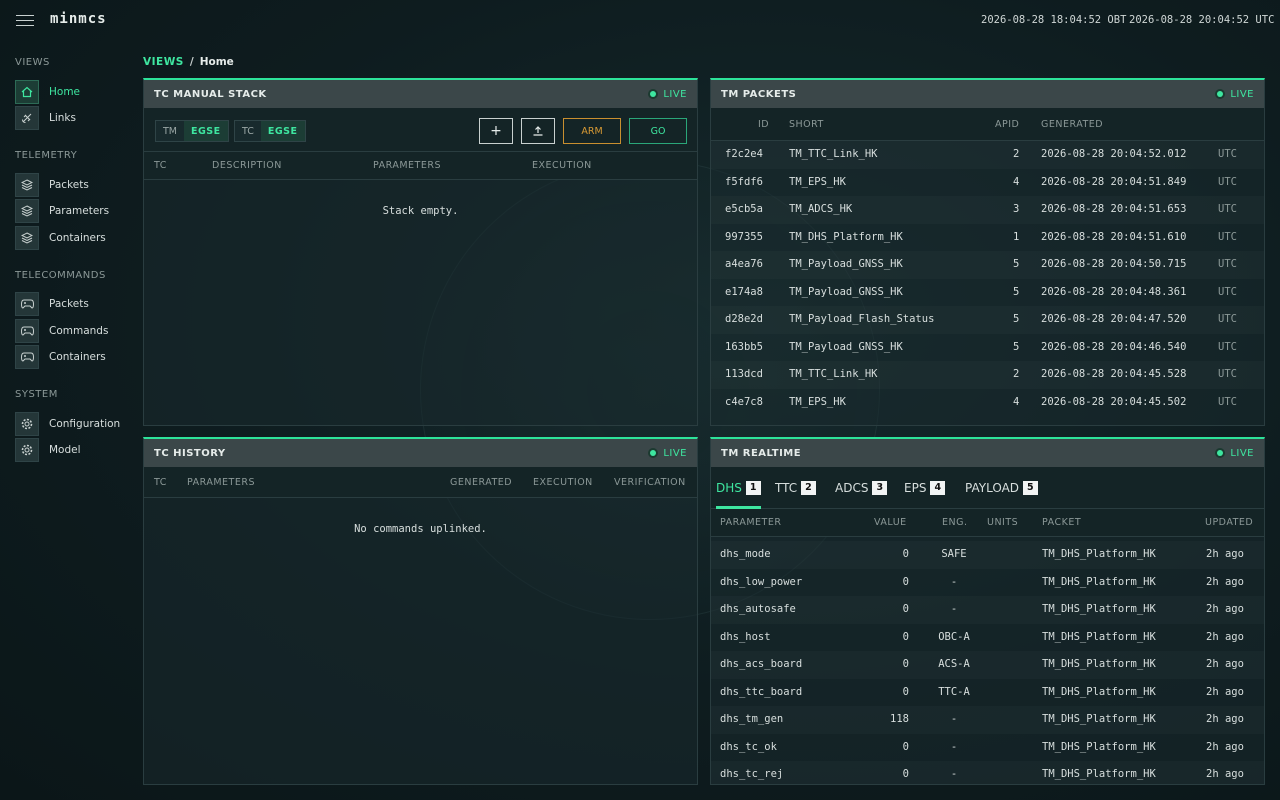 Image resolution: width=1280 pixels, height=800 pixels. What do you see at coordinates (538, 131) in the screenshot?
I see `upload-button` at bounding box center [538, 131].